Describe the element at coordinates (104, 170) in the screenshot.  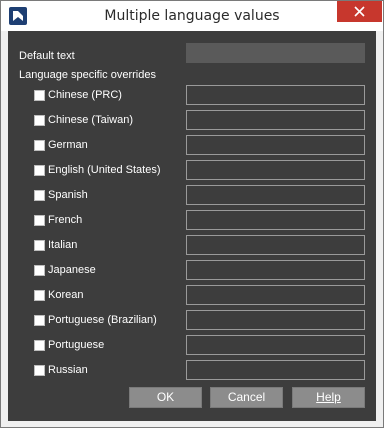
I see `language-label: English (United States)` at that location.